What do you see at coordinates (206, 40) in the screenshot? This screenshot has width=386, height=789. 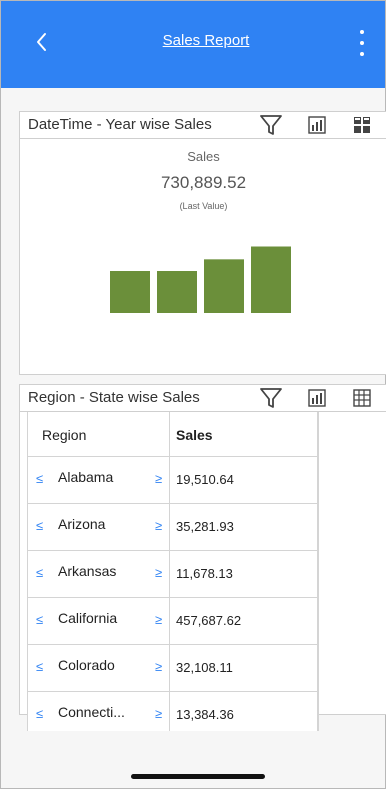 I see `report-title: Sales Report` at bounding box center [206, 40].